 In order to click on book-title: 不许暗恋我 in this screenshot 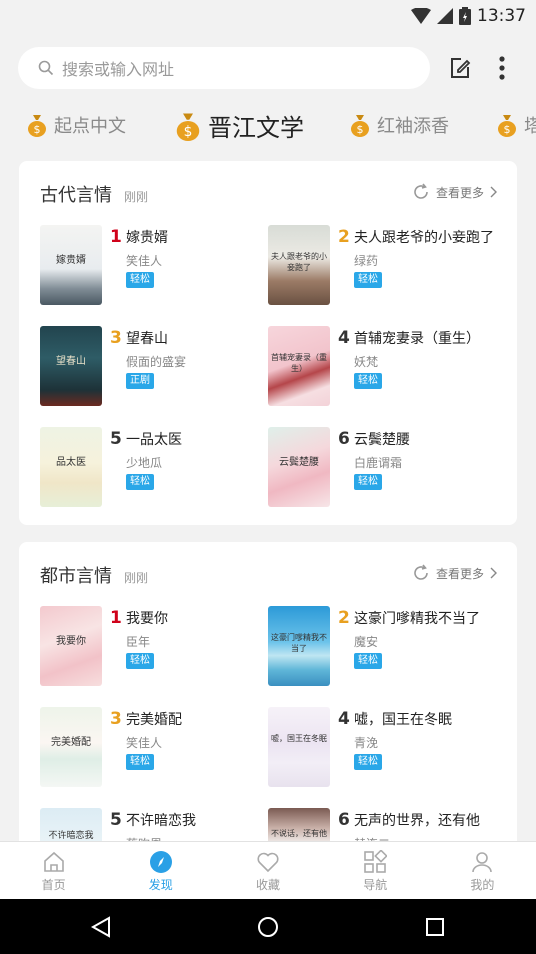, I will do `click(161, 821)`.